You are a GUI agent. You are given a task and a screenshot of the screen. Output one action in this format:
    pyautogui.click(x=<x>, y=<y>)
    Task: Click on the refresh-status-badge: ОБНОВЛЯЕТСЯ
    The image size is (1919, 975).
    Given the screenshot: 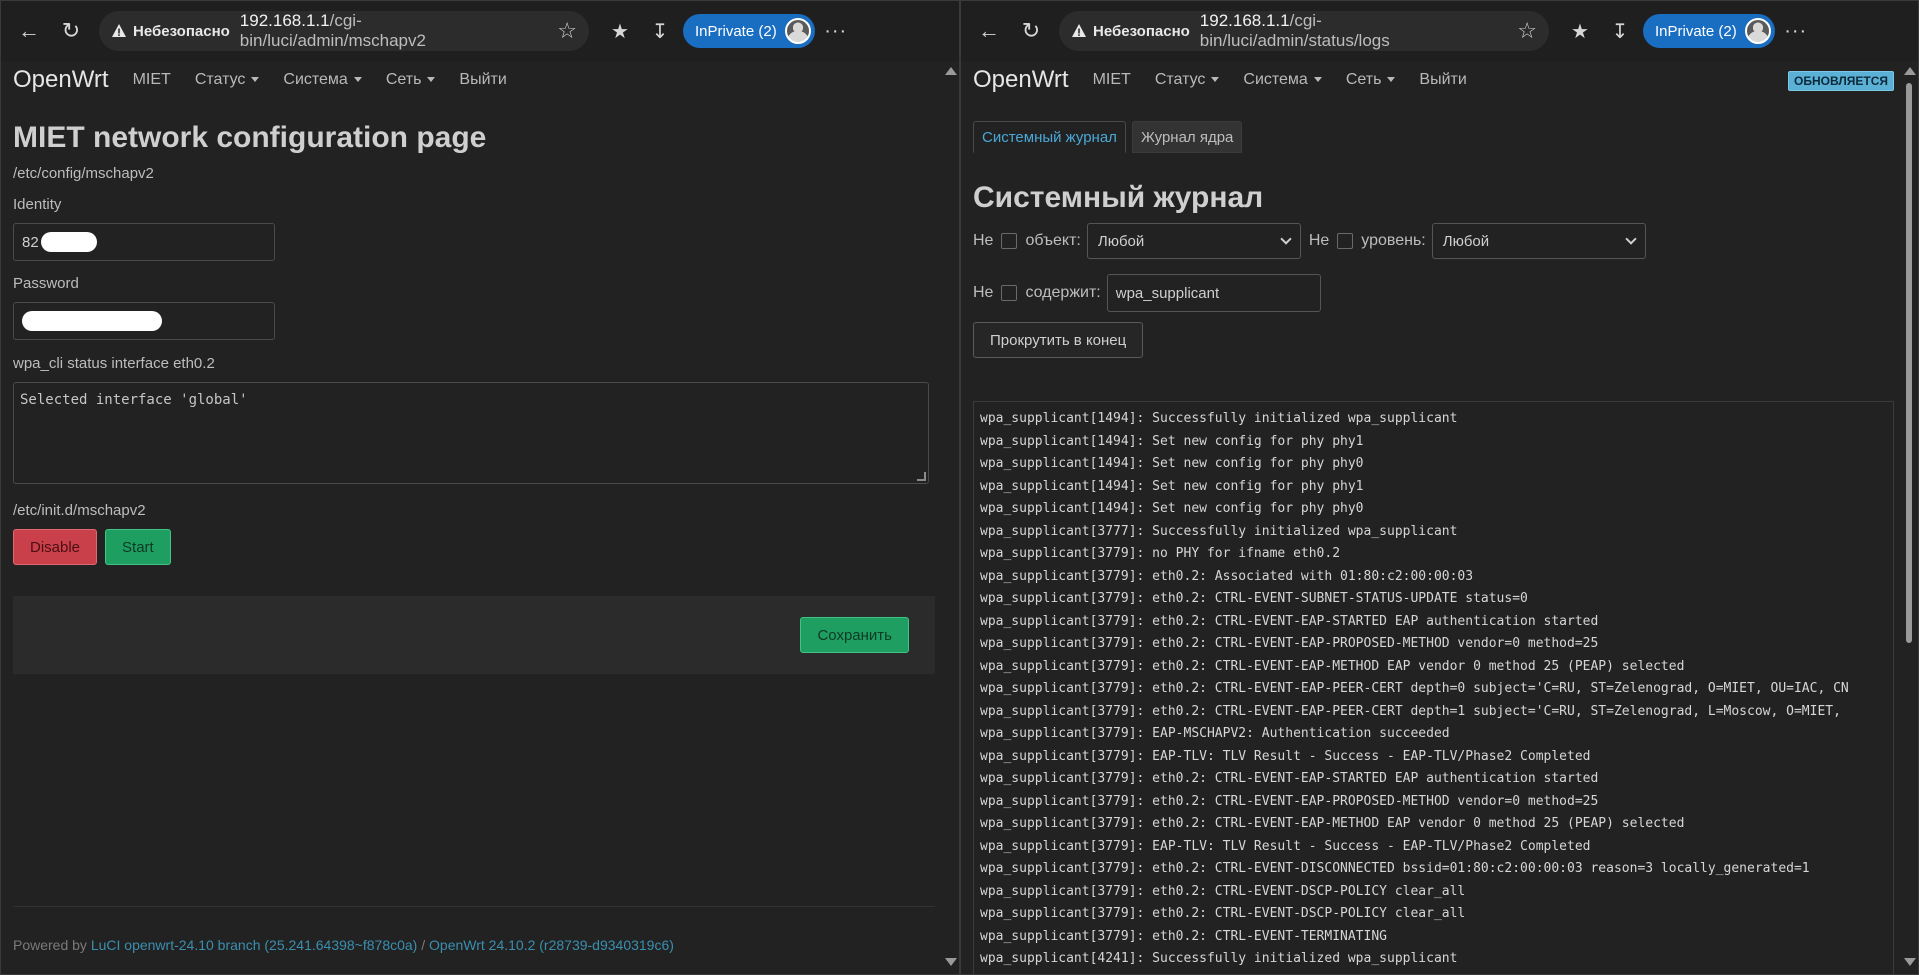 What is the action you would take?
    pyautogui.click(x=1841, y=81)
    